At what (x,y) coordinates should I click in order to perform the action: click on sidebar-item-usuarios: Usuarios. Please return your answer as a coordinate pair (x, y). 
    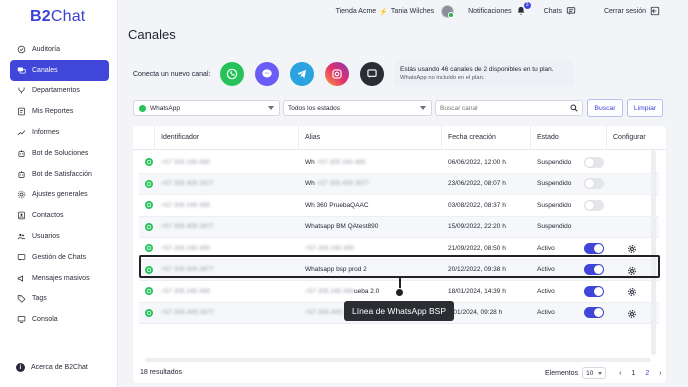
    Looking at the image, I should click on (59, 236).